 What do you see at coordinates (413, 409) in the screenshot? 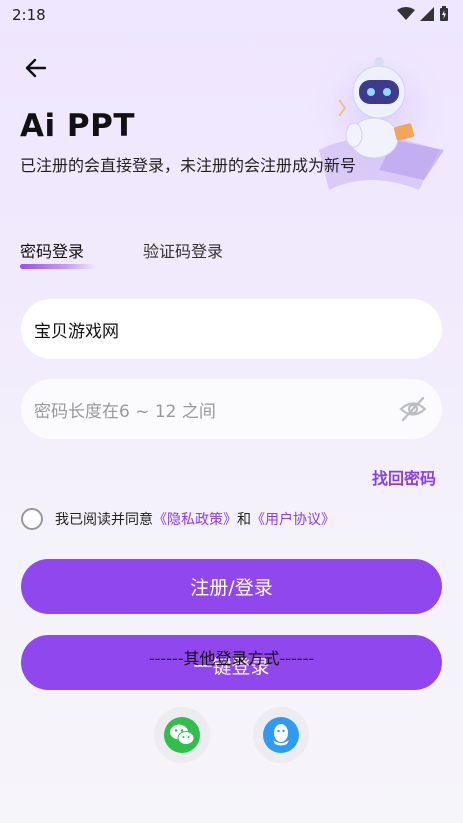
I see `eye-off-icon` at bounding box center [413, 409].